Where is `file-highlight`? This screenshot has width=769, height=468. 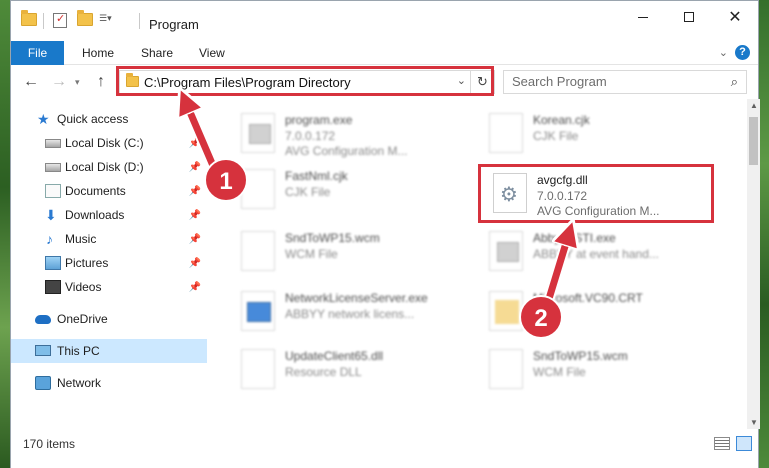 file-highlight is located at coordinates (596, 193).